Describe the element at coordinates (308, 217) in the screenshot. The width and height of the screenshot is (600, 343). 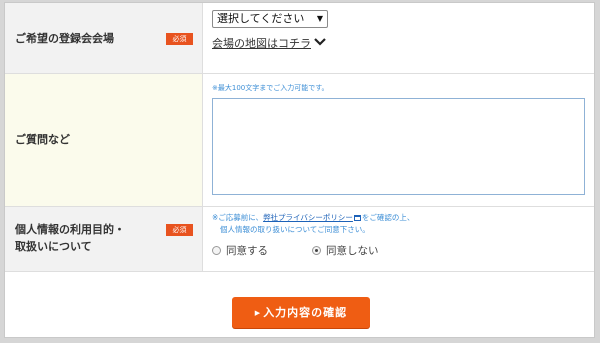
I see `privacy-policy-link: 弊社プライバシーポリシー` at that location.